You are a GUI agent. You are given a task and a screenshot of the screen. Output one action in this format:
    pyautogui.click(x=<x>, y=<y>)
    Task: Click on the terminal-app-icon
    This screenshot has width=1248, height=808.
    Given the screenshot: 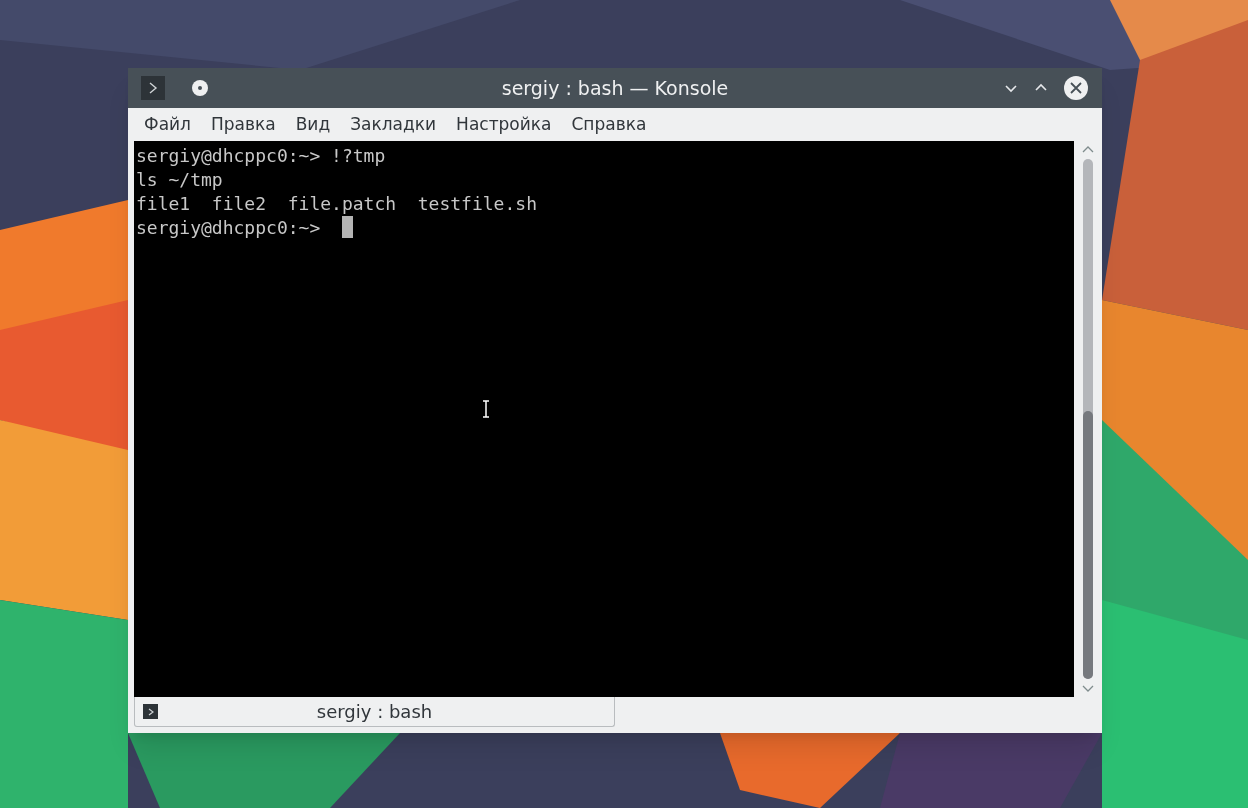 What is the action you would take?
    pyautogui.click(x=153, y=88)
    